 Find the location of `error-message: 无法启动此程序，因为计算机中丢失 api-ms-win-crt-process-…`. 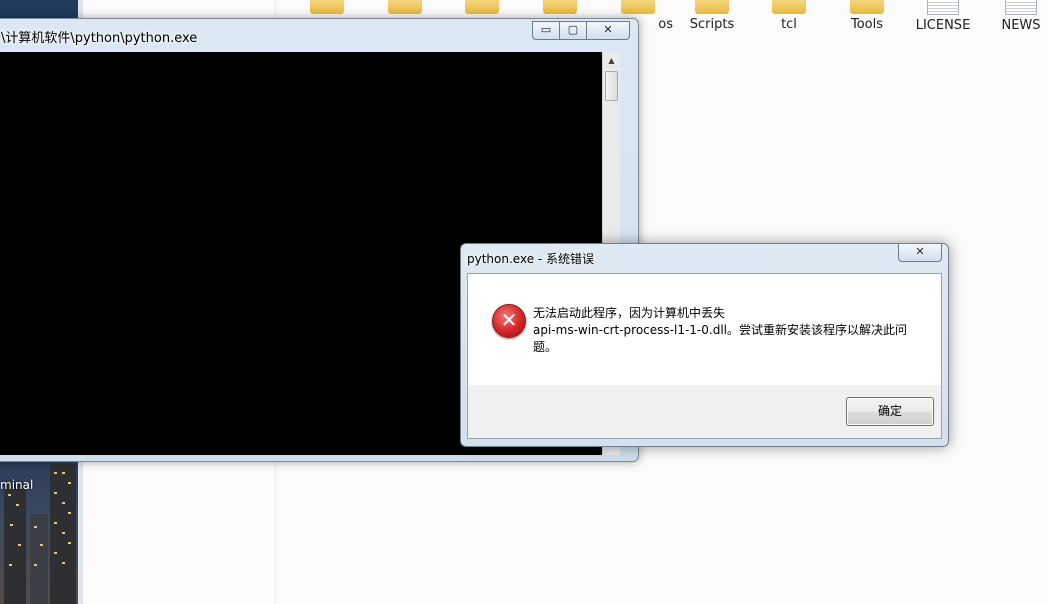

error-message: 无法启动此程序，因为计算机中丢失 api-ms-win-crt-process-… is located at coordinates (733, 330).